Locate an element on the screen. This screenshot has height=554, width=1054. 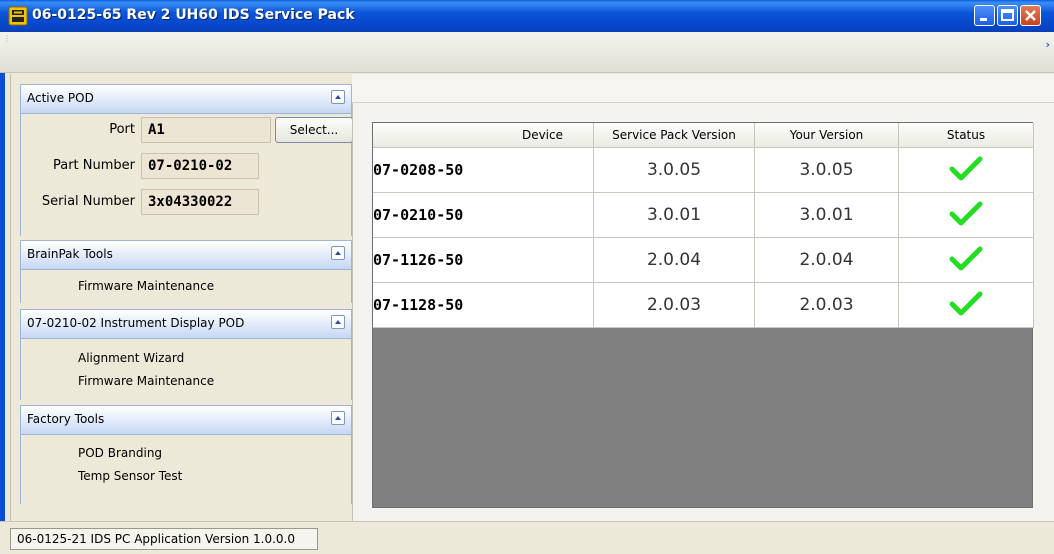
port-field: A1 is located at coordinates (206, 130).